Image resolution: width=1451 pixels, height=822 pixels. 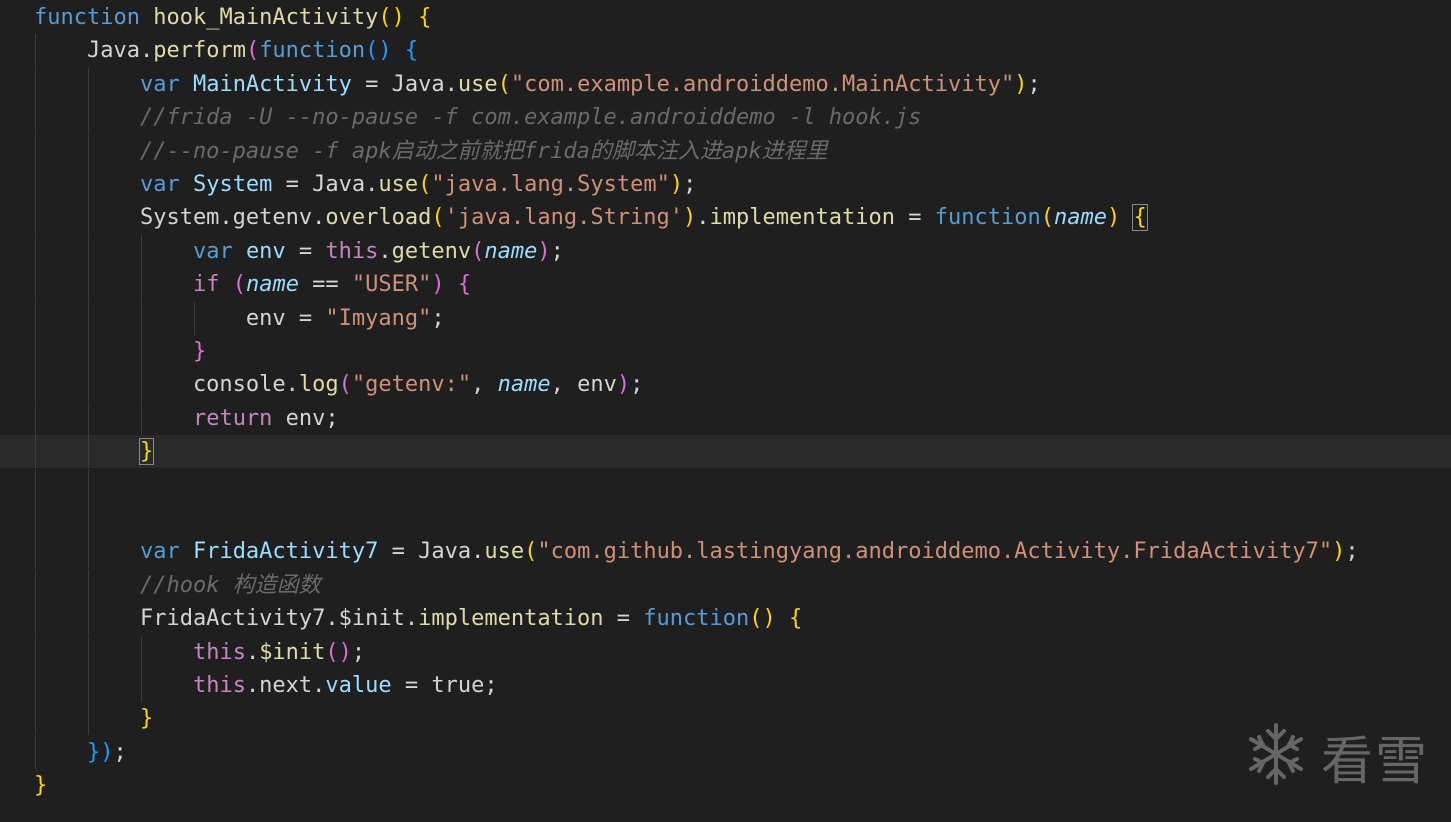 I want to click on code-token: , env, so click(x=583, y=385).